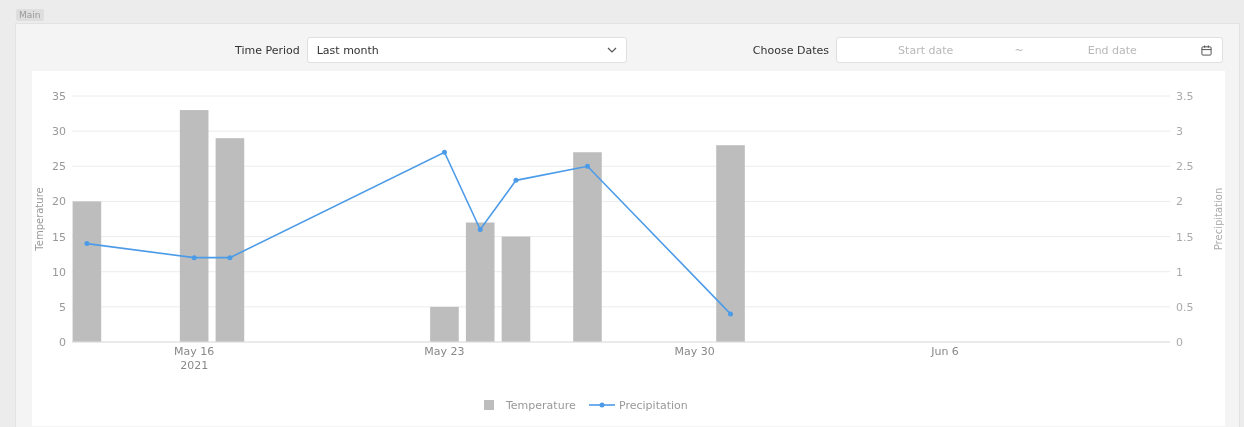 This screenshot has width=1244, height=427. I want to click on axis-tick-label: 10, so click(59, 272).